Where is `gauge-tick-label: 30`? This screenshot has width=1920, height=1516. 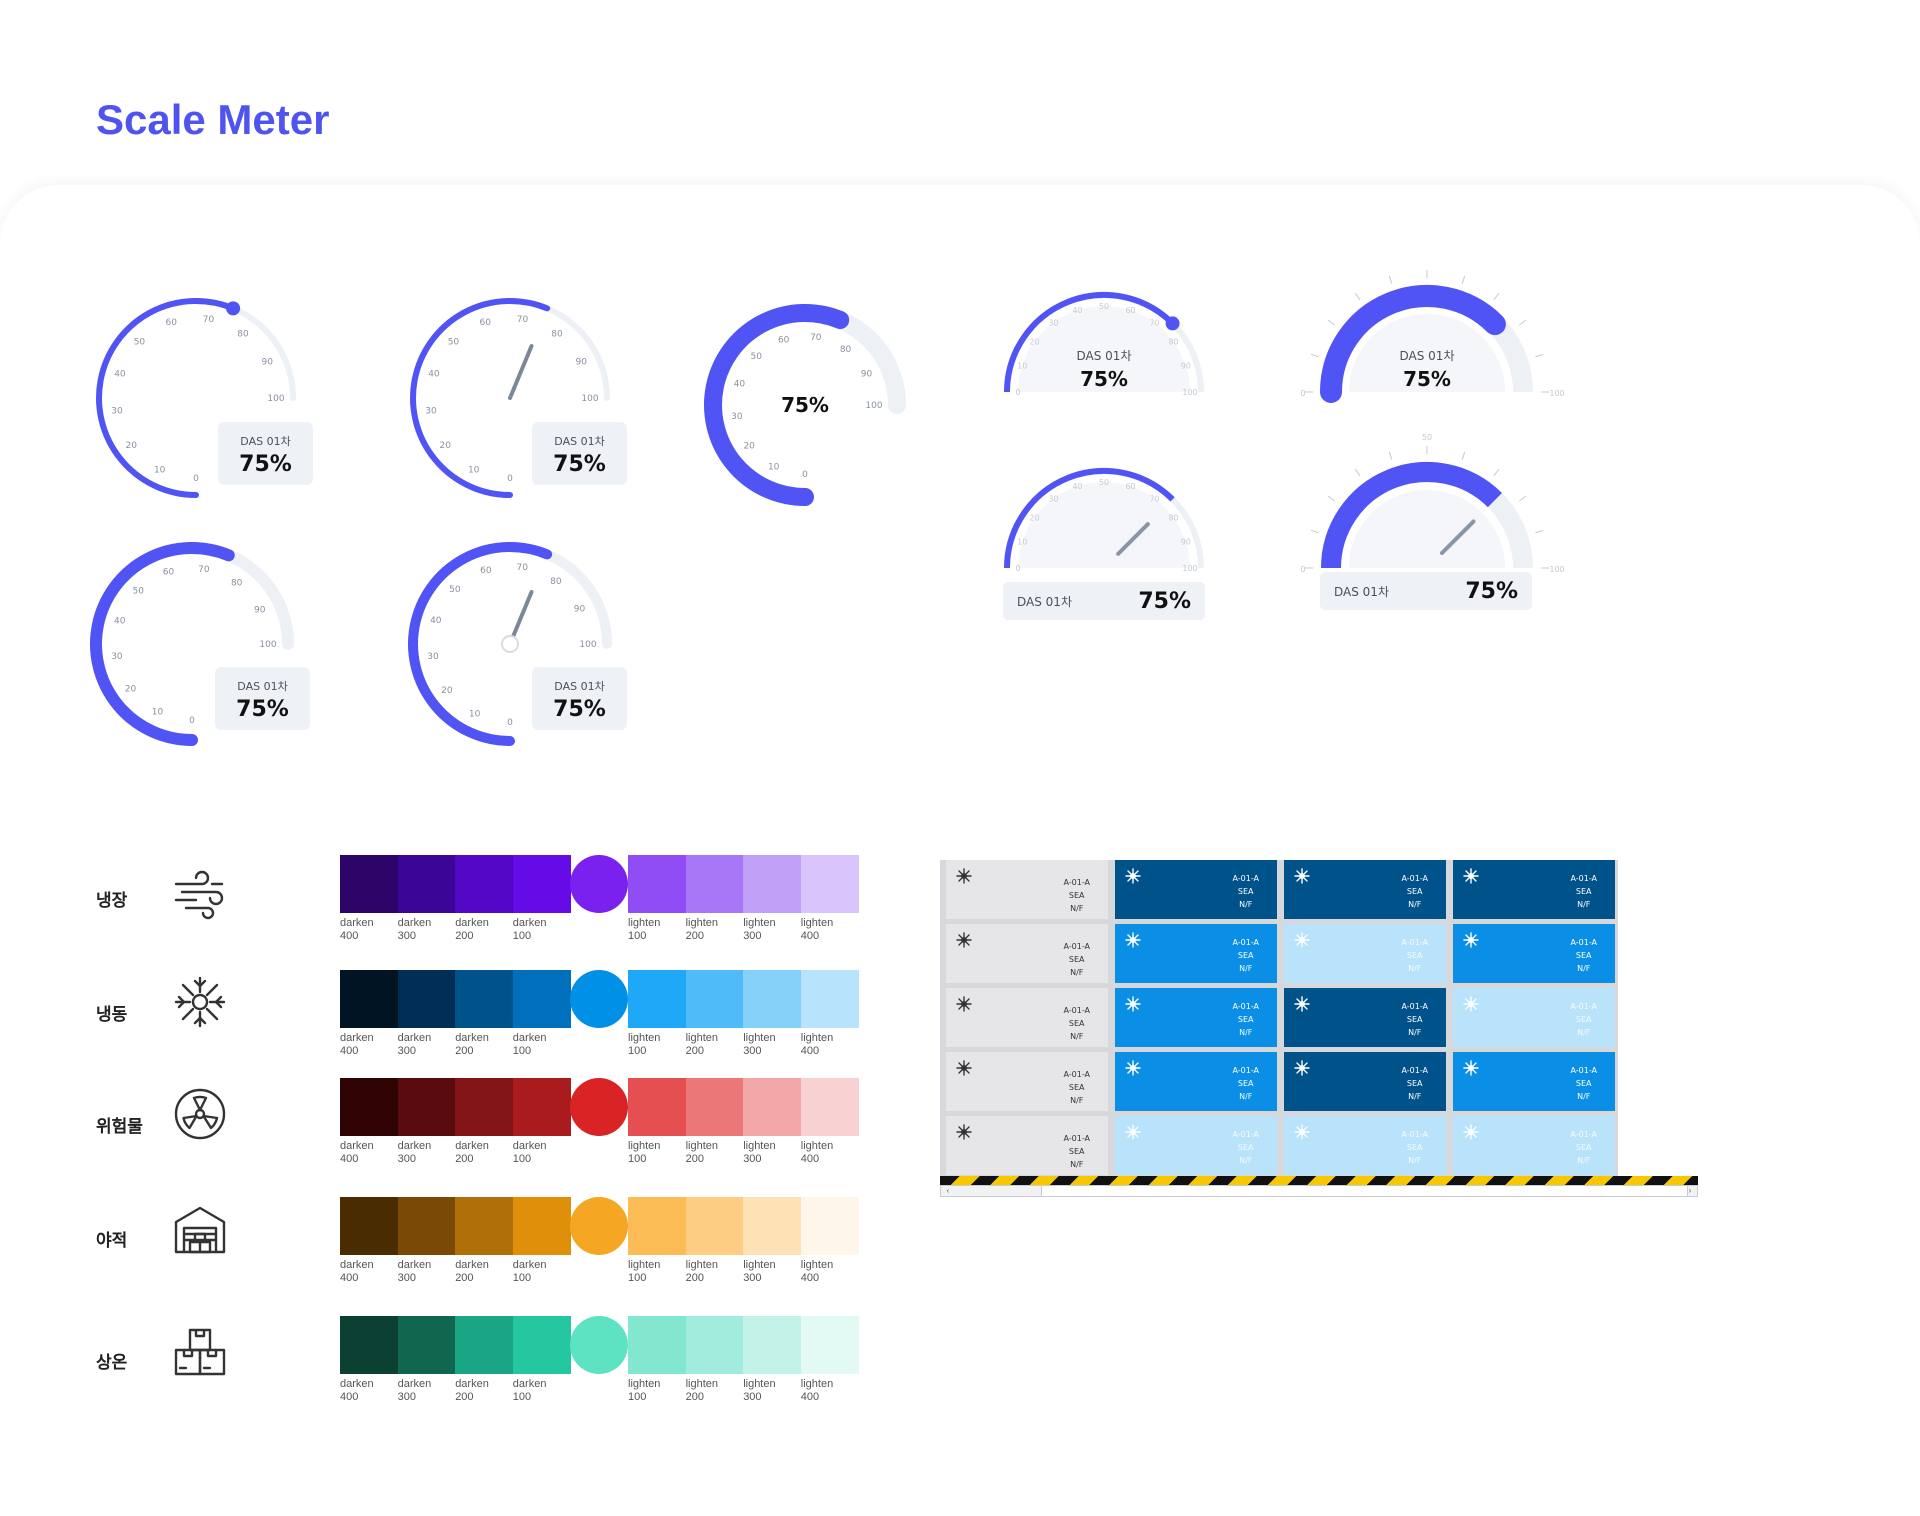 gauge-tick-label: 30 is located at coordinates (1053, 498).